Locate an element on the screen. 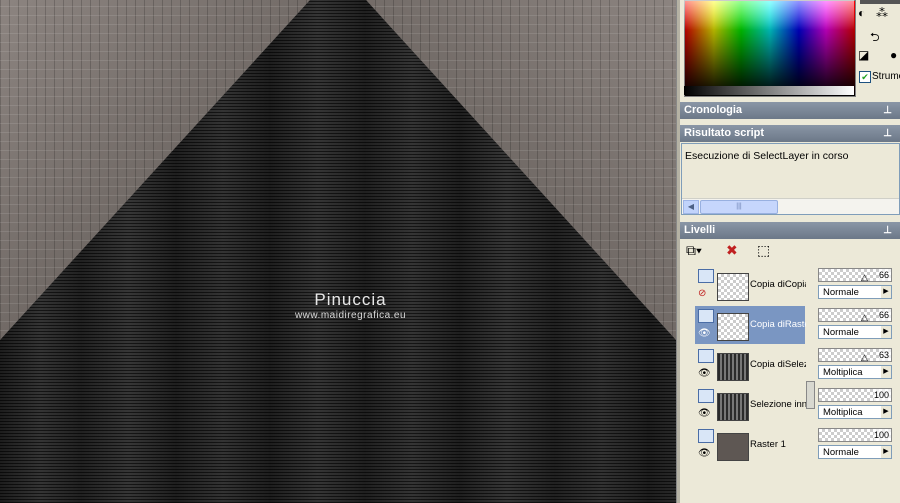  script-panel-title: Risultato script ⊥ is located at coordinates (790, 133).